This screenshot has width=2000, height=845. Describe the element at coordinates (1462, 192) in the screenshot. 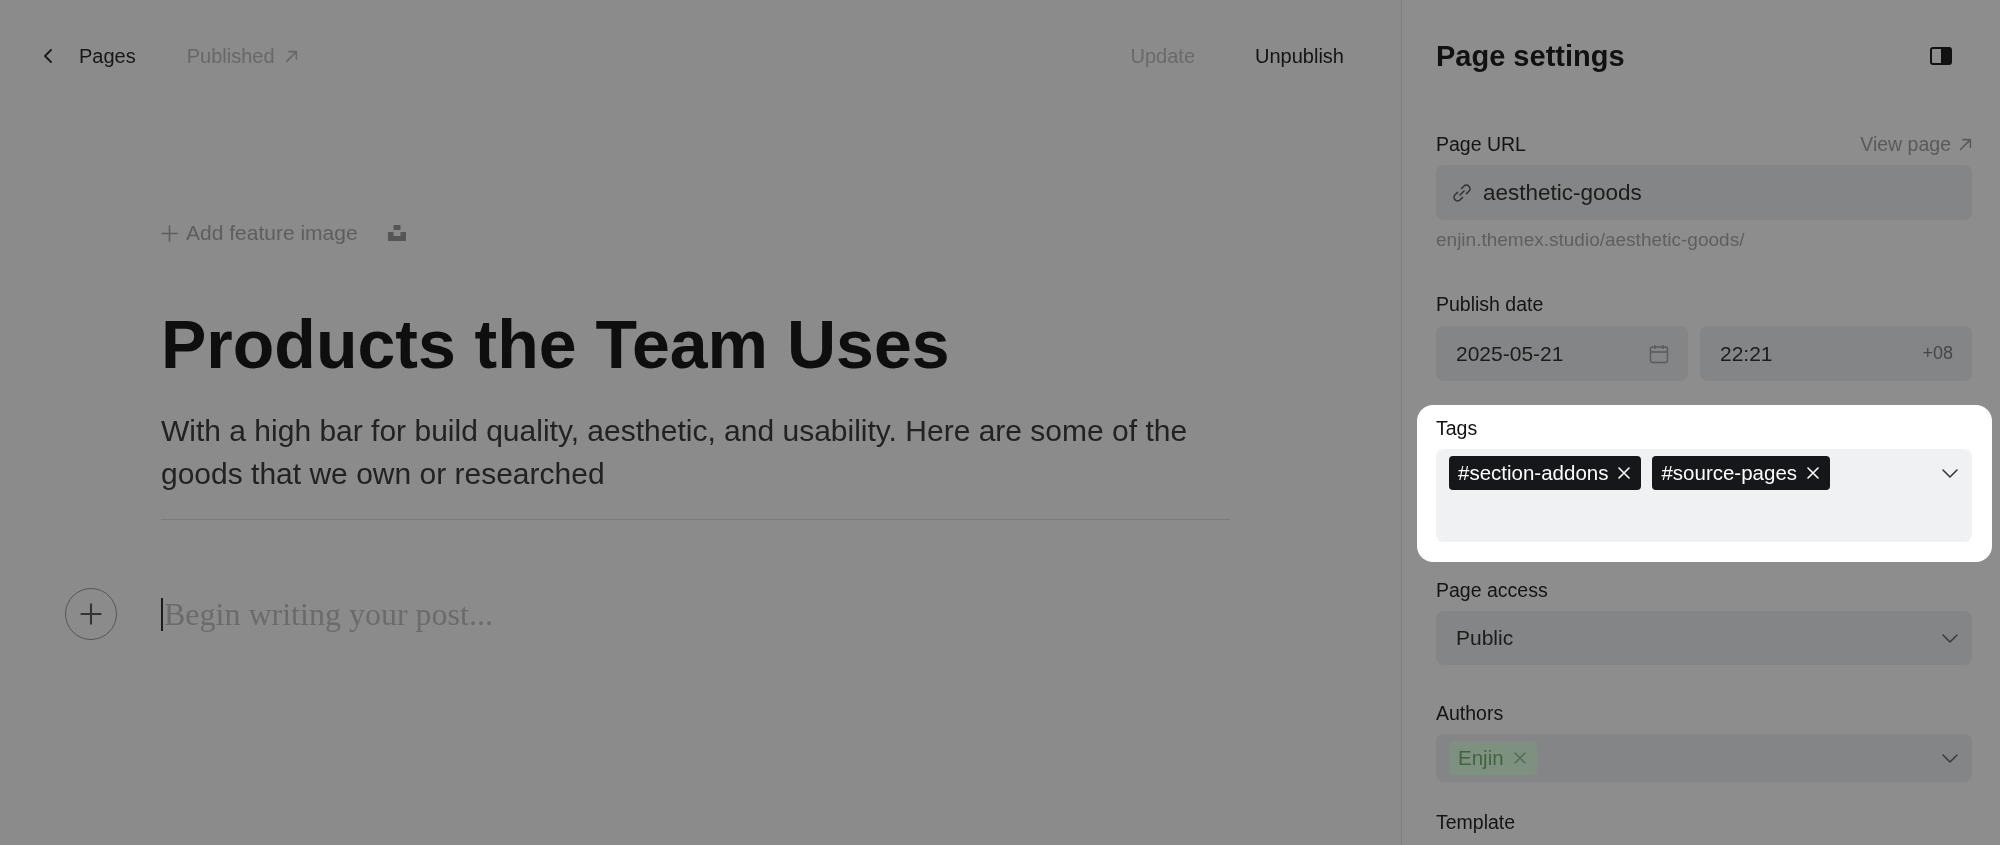

I see `link-icon` at that location.